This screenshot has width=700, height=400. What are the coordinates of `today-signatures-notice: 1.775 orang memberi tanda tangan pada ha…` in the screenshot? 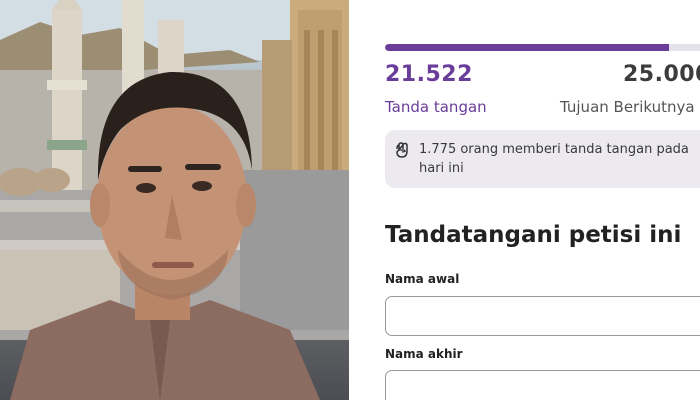 It's located at (542, 159).